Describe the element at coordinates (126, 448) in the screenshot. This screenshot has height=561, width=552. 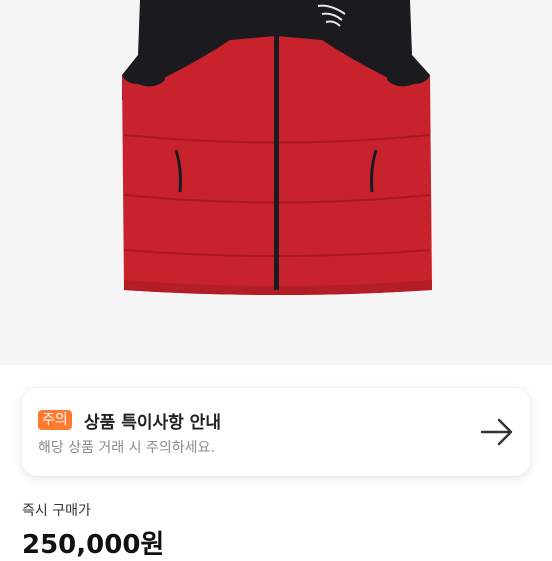
I see `notice-subtitle: 해당 상품 거래 시 주의하세요.` at that location.